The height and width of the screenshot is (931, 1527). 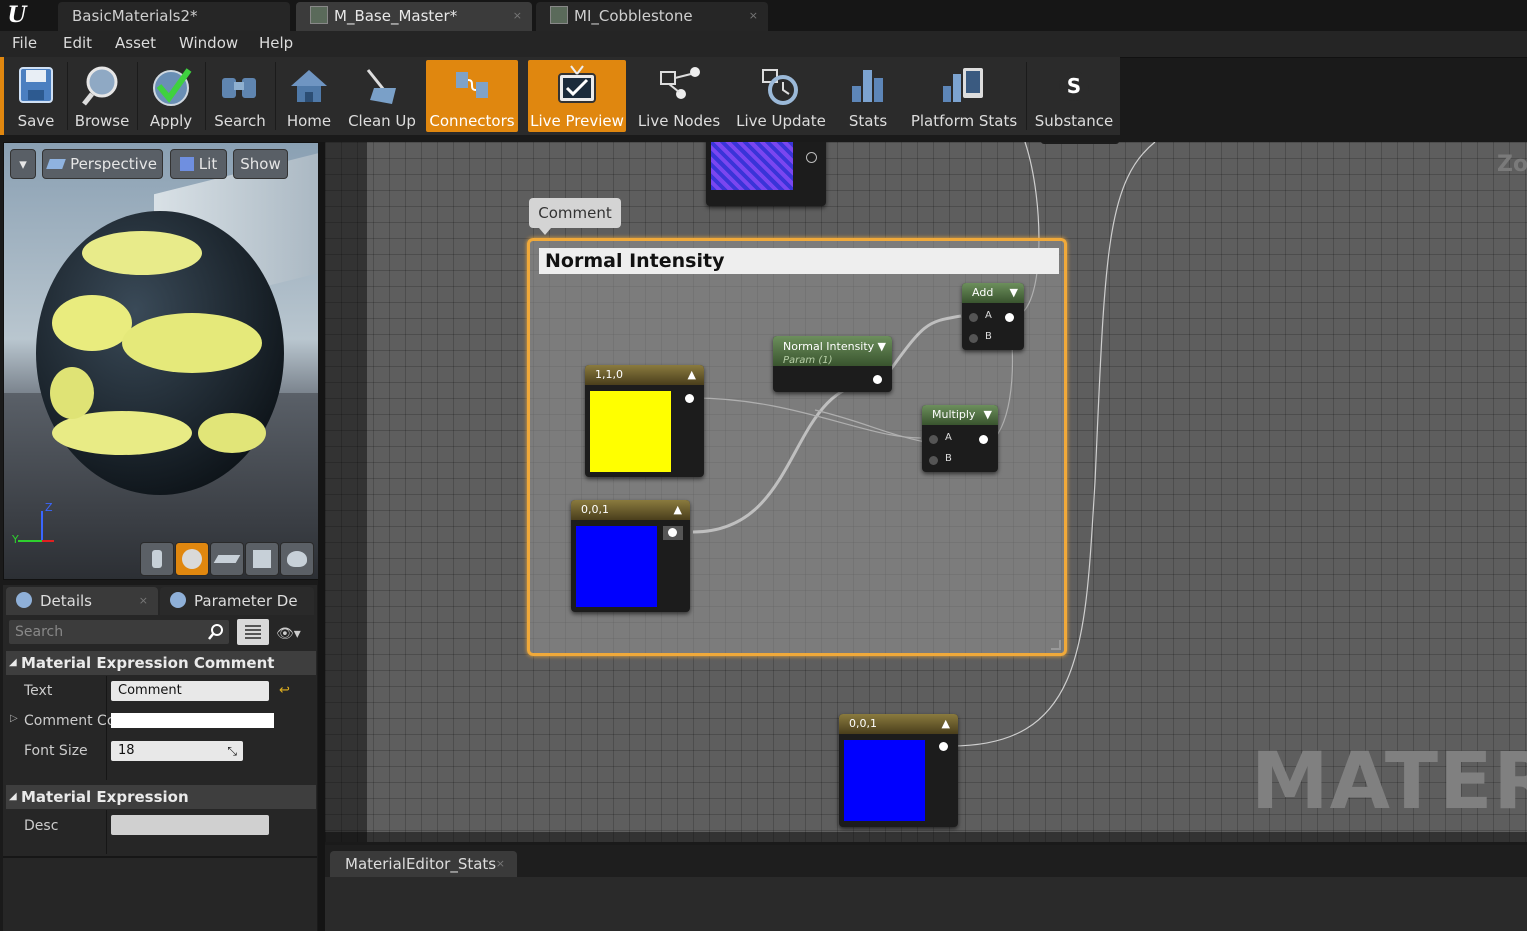 I want to click on live-update-button: Live Update, so click(x=781, y=96).